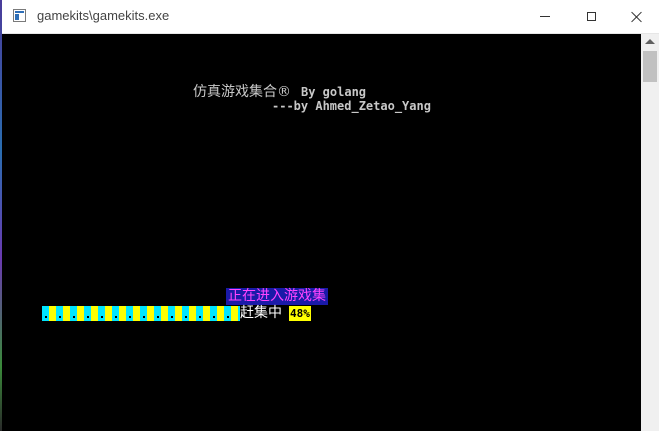 The image size is (659, 431). I want to click on author-line: ---by Ahmed_Zetao_Yang, so click(351, 106).